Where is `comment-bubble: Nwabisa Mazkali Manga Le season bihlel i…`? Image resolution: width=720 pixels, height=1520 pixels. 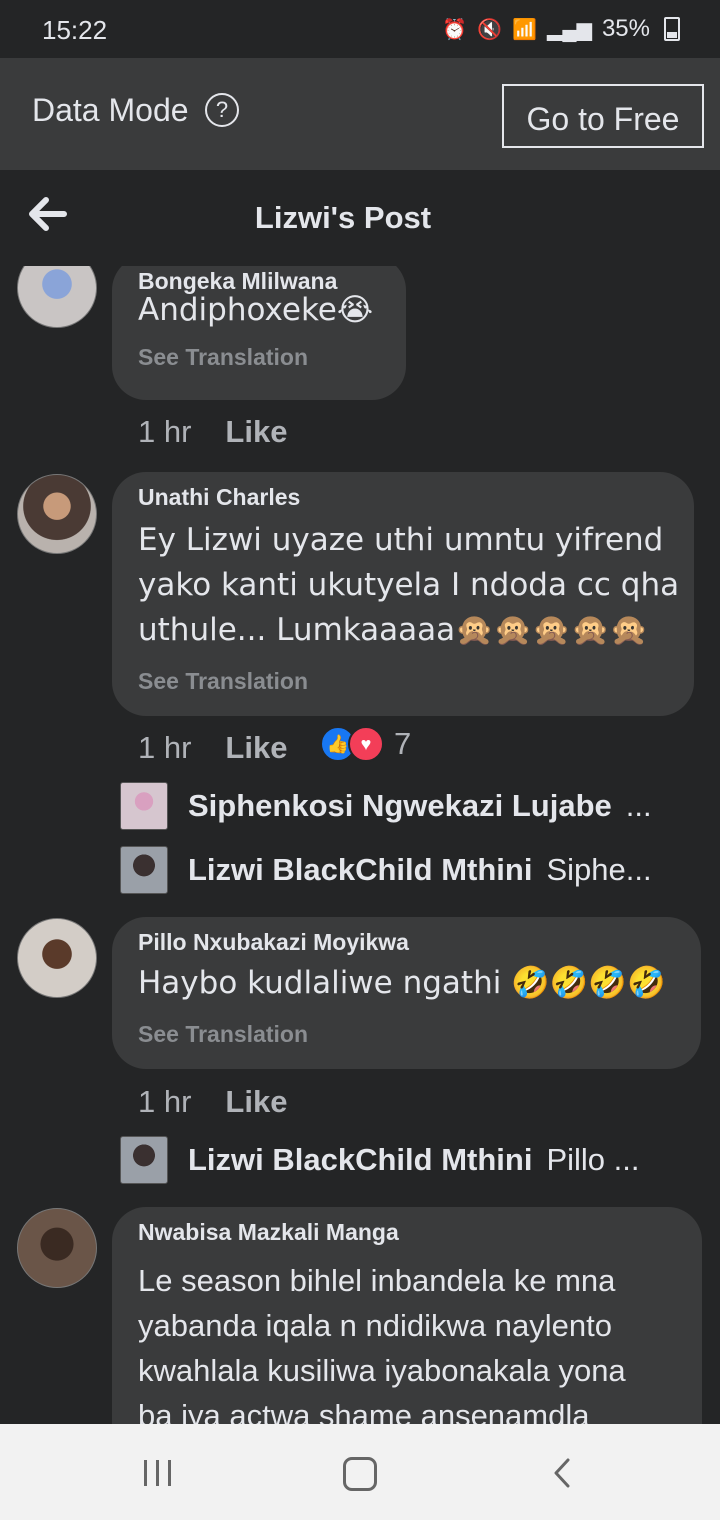
comment-bubble: Nwabisa Mazkali Manga Le season bihlel i… is located at coordinates (407, 1315).